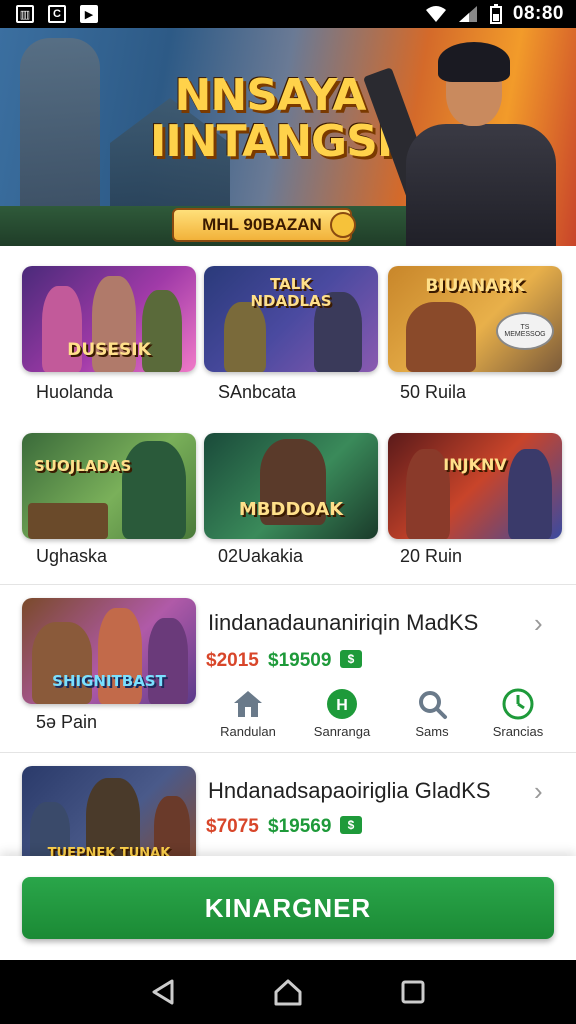 This screenshot has height=1024, width=576. Describe the element at coordinates (432, 704) in the screenshot. I see `search-icon` at that location.